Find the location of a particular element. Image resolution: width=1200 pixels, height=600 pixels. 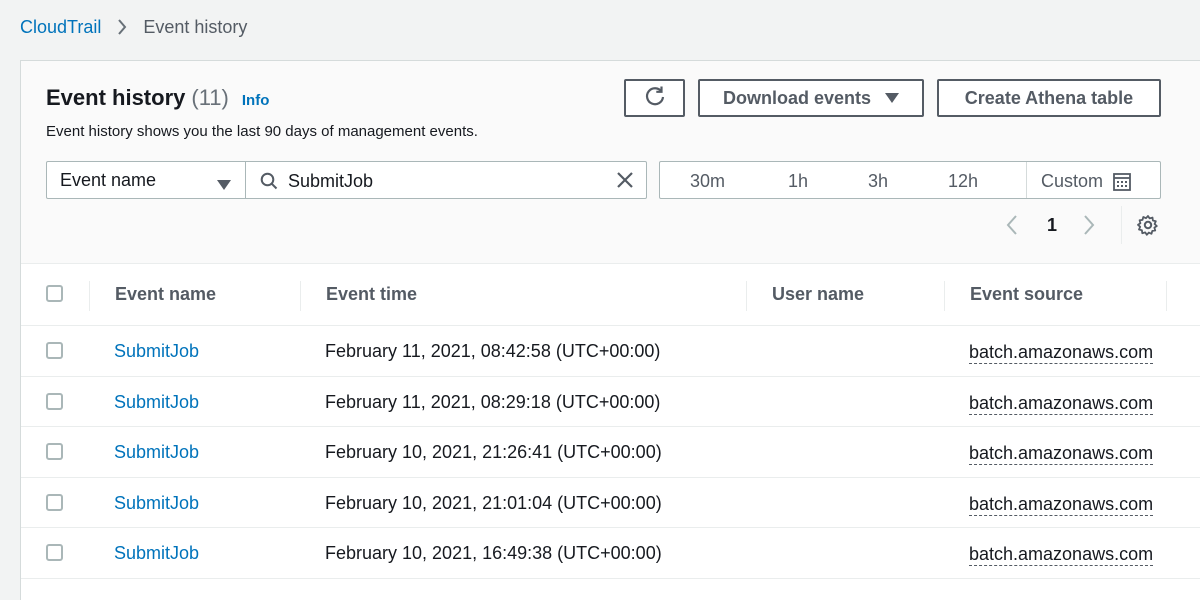

time-range-1h: 1h is located at coordinates (798, 181).